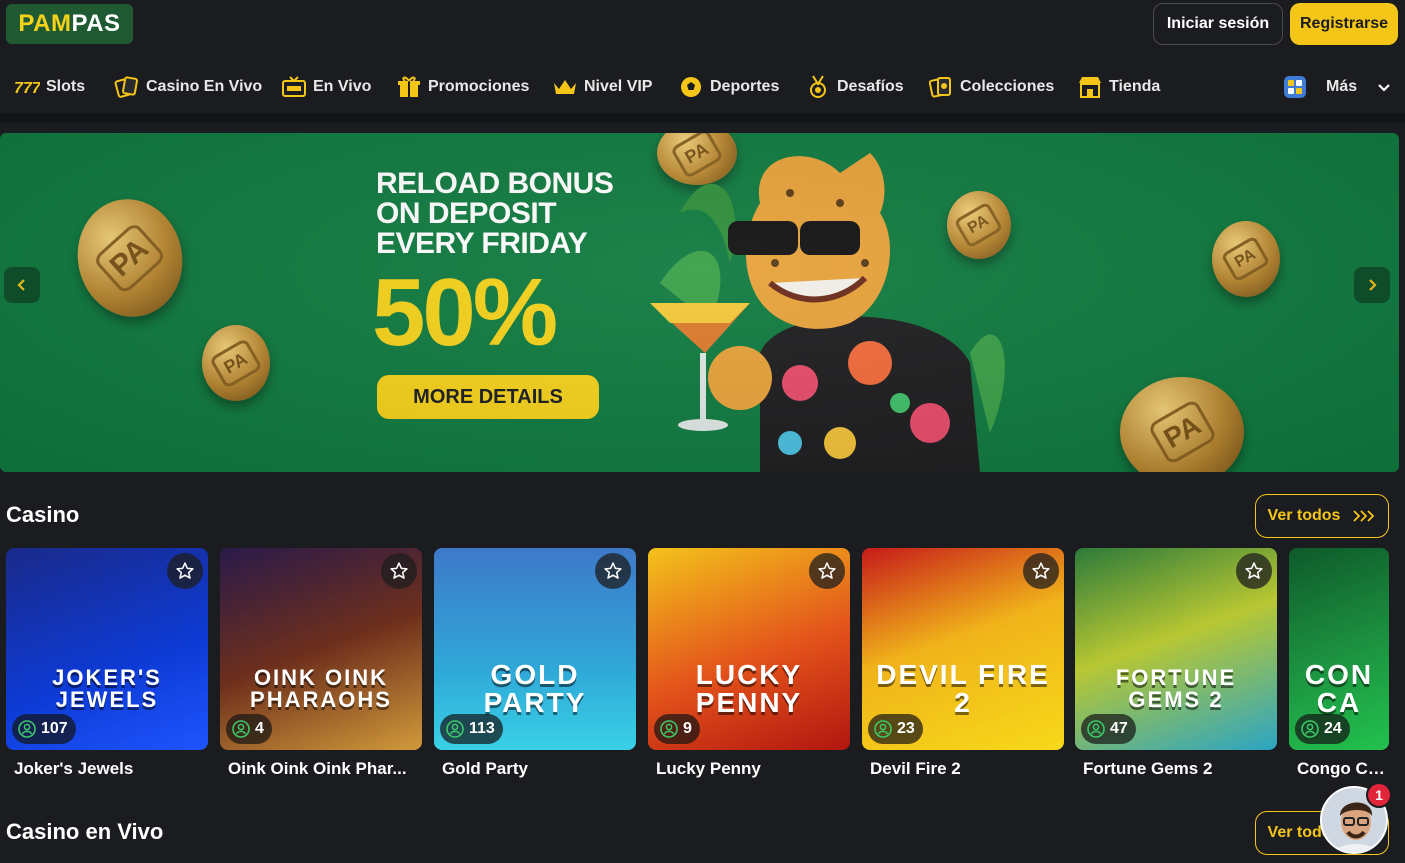  What do you see at coordinates (1090, 87) in the screenshot?
I see `shop-icon` at bounding box center [1090, 87].